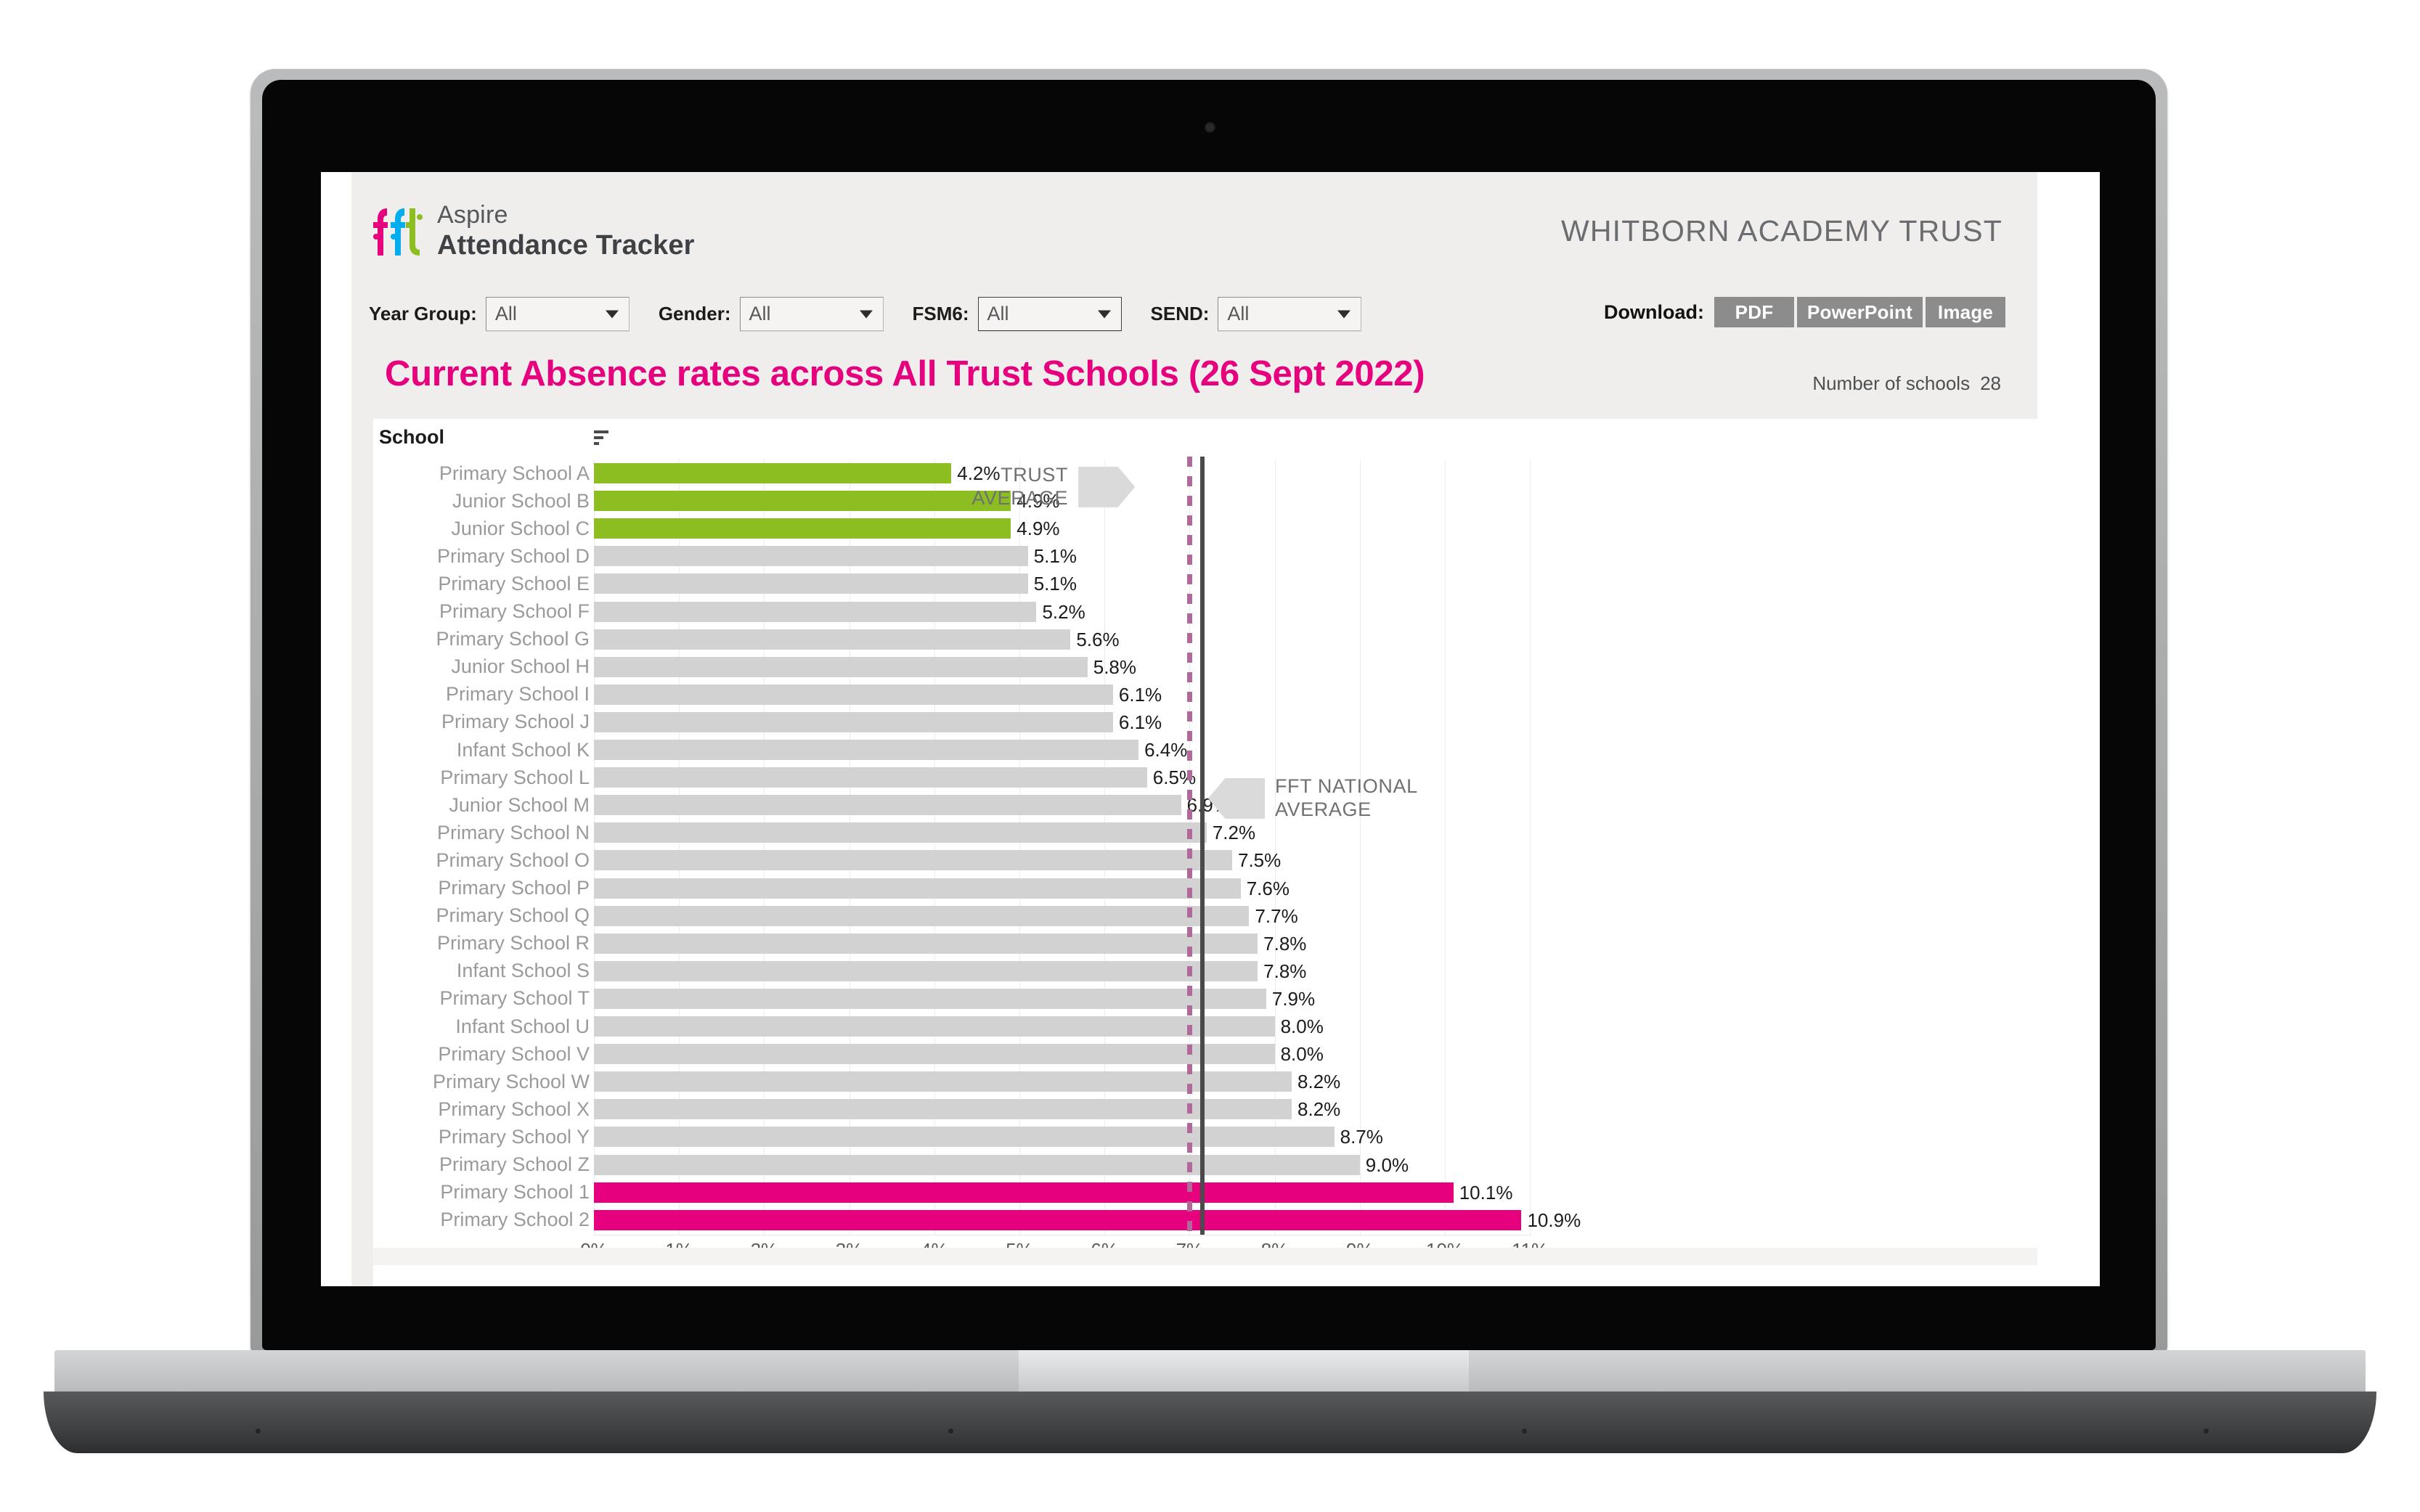 Image resolution: width=2420 pixels, height=1512 pixels. Describe the element at coordinates (515, 1192) in the screenshot. I see `category-label: Primary School 1` at that location.